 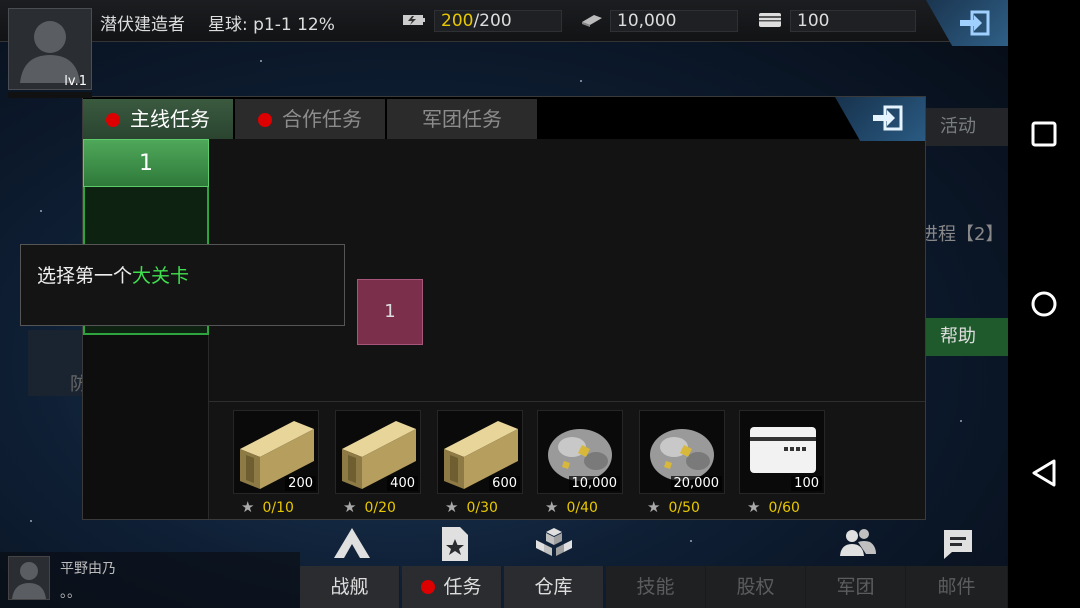 What do you see at coordinates (480, 452) in the screenshot?
I see `reward-icon-box: 600` at bounding box center [480, 452].